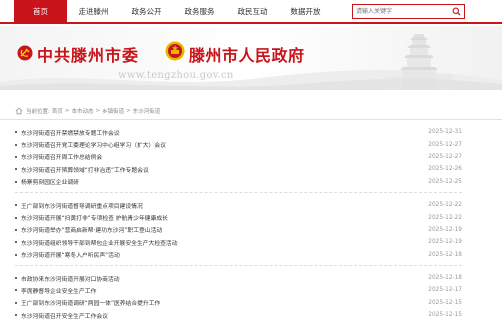 The height and width of the screenshot is (330, 502). Describe the element at coordinates (401, 11) in the screenshot. I see `search-input` at that location.